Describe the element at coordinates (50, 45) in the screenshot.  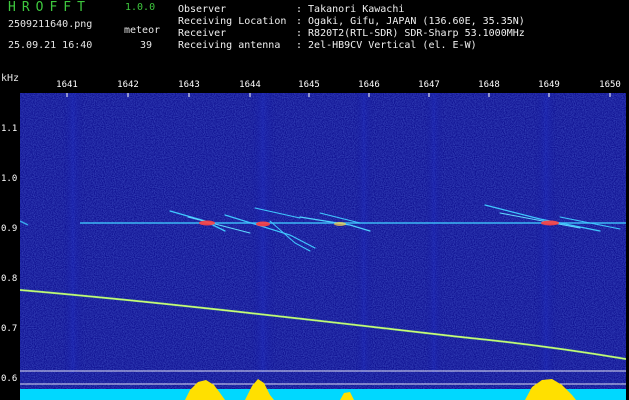
I see `date-time: 25.09.21 16:40` at that location.